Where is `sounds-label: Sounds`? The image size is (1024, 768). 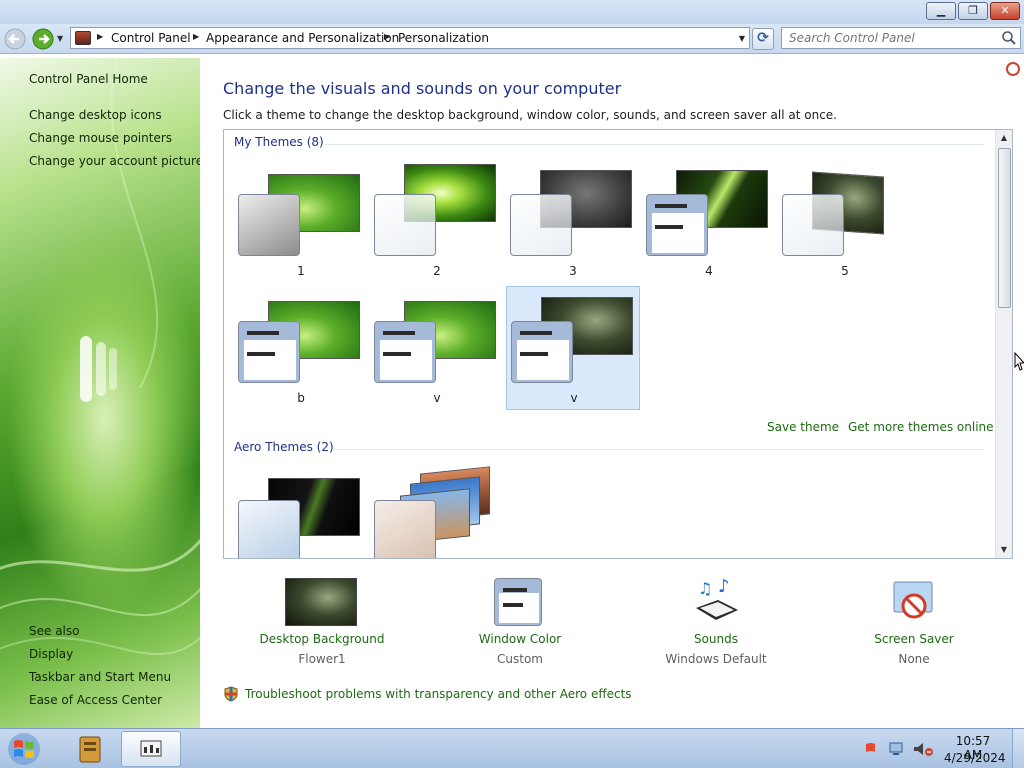 sounds-label: Sounds is located at coordinates (716, 639).